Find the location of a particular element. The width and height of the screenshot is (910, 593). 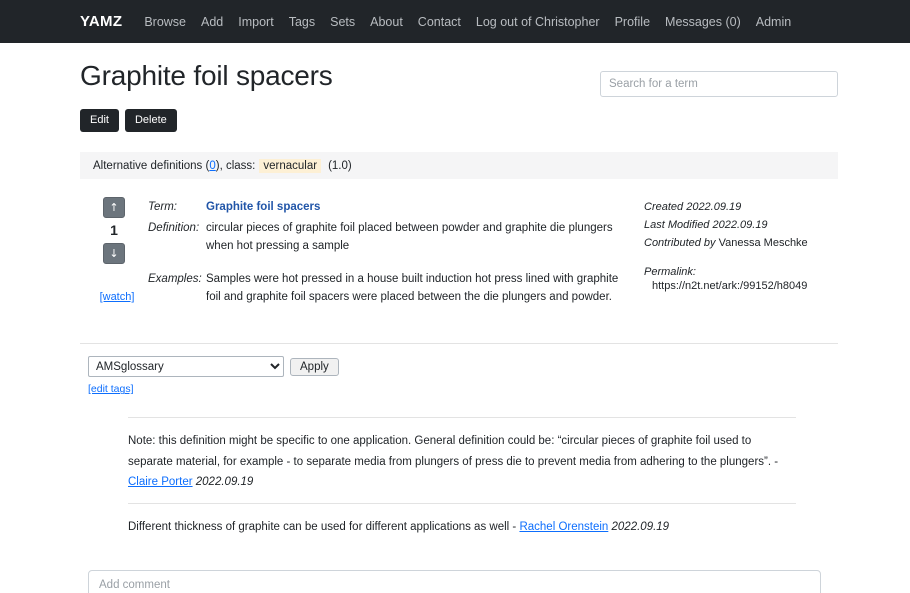

nav-link-profile: Profile is located at coordinates (632, 22).